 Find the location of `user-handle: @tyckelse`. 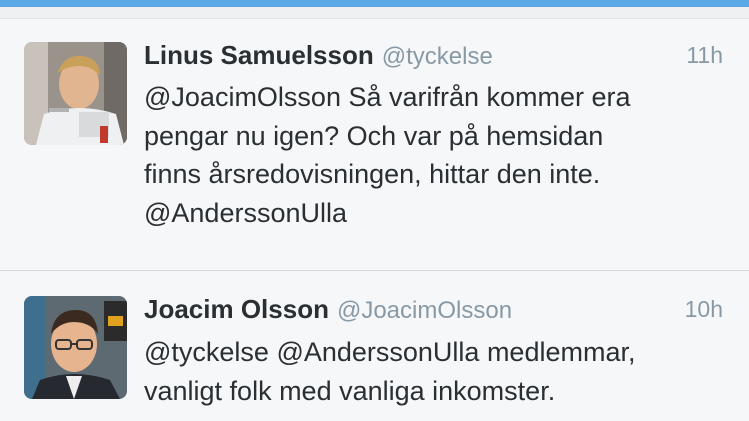

user-handle: @tyckelse is located at coordinates (437, 56).